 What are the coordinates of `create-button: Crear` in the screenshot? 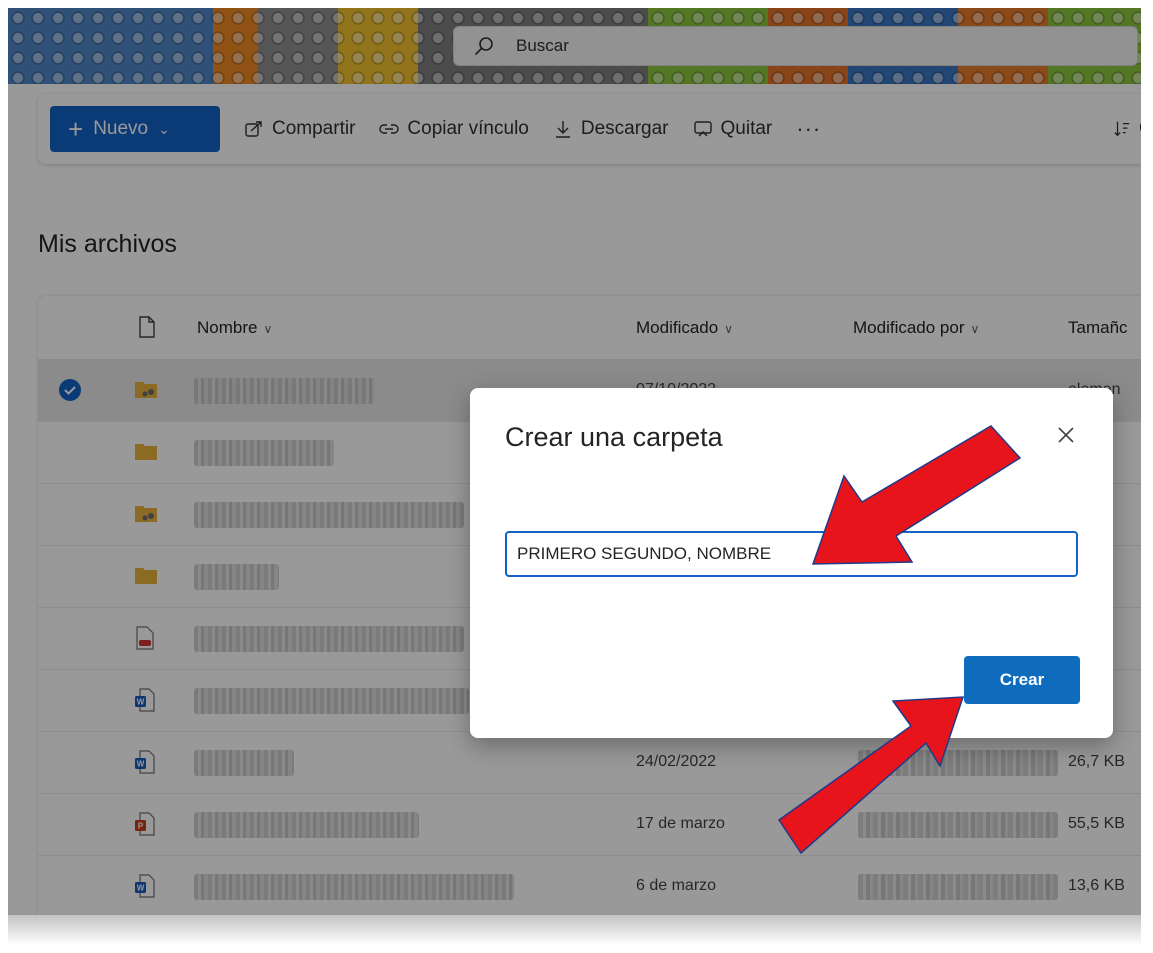 It's located at (1022, 680).